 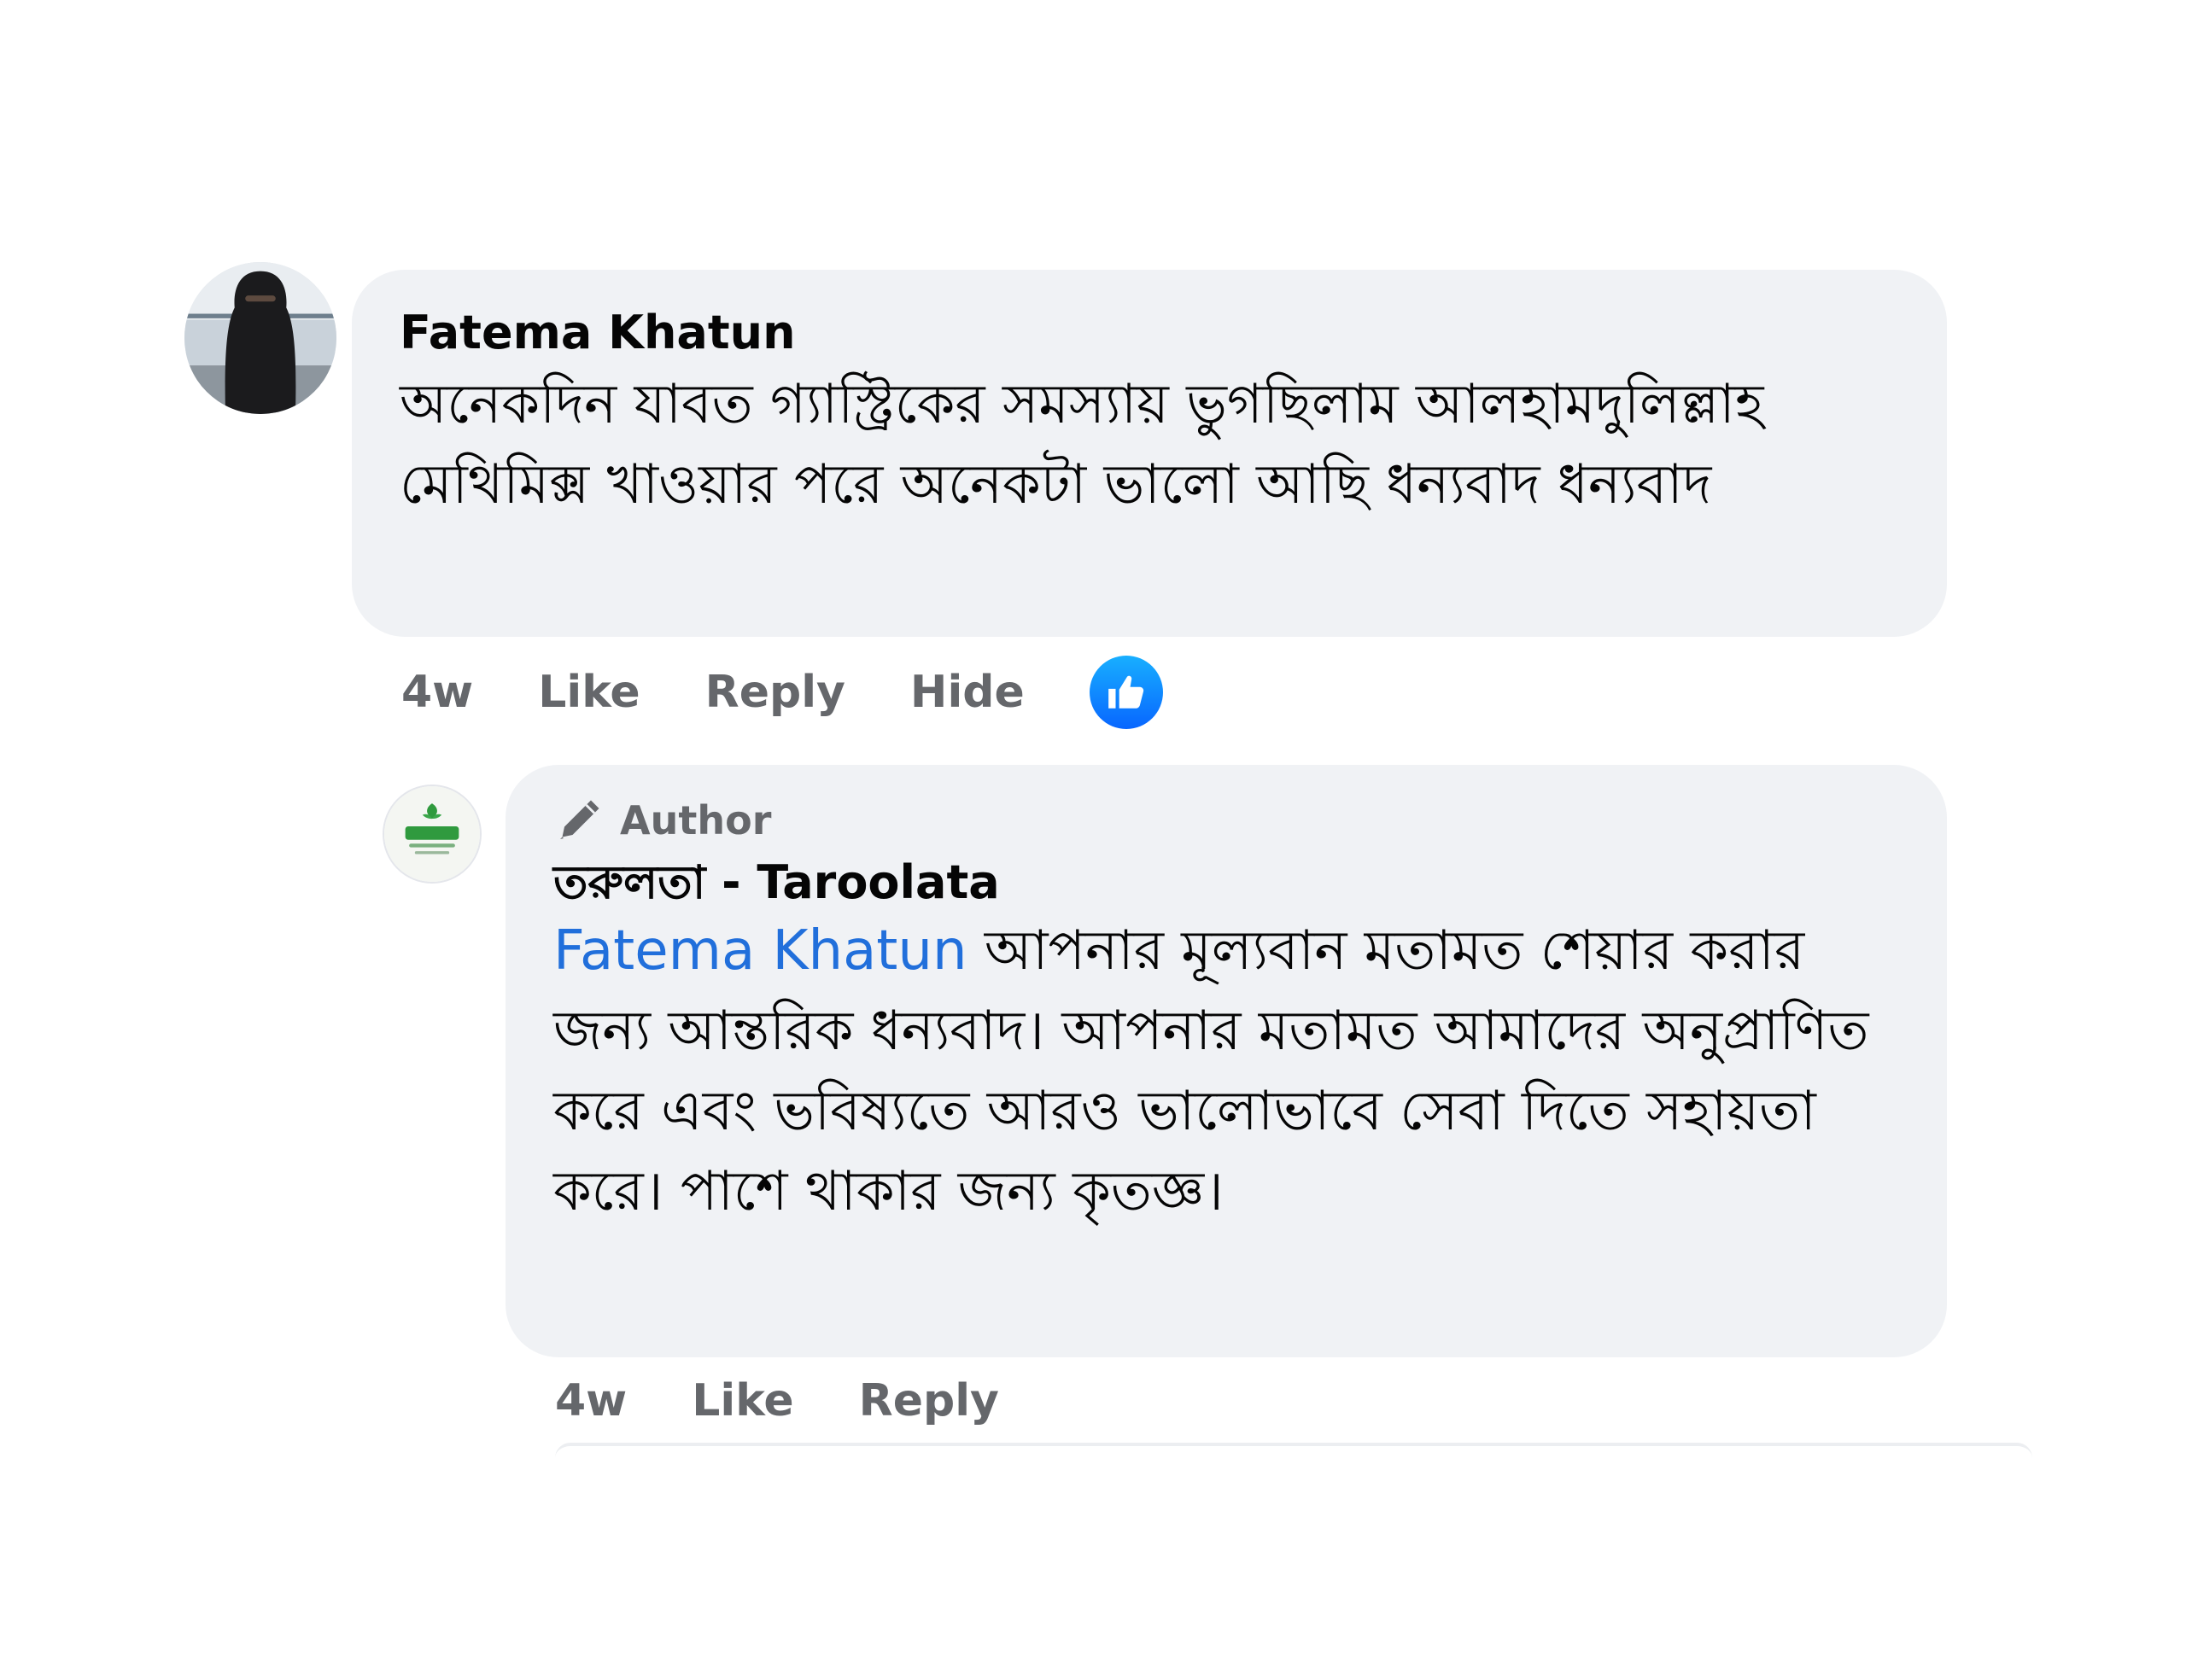 What do you see at coordinates (437, 692) in the screenshot?
I see `comment-timestamp: 4w` at bounding box center [437, 692].